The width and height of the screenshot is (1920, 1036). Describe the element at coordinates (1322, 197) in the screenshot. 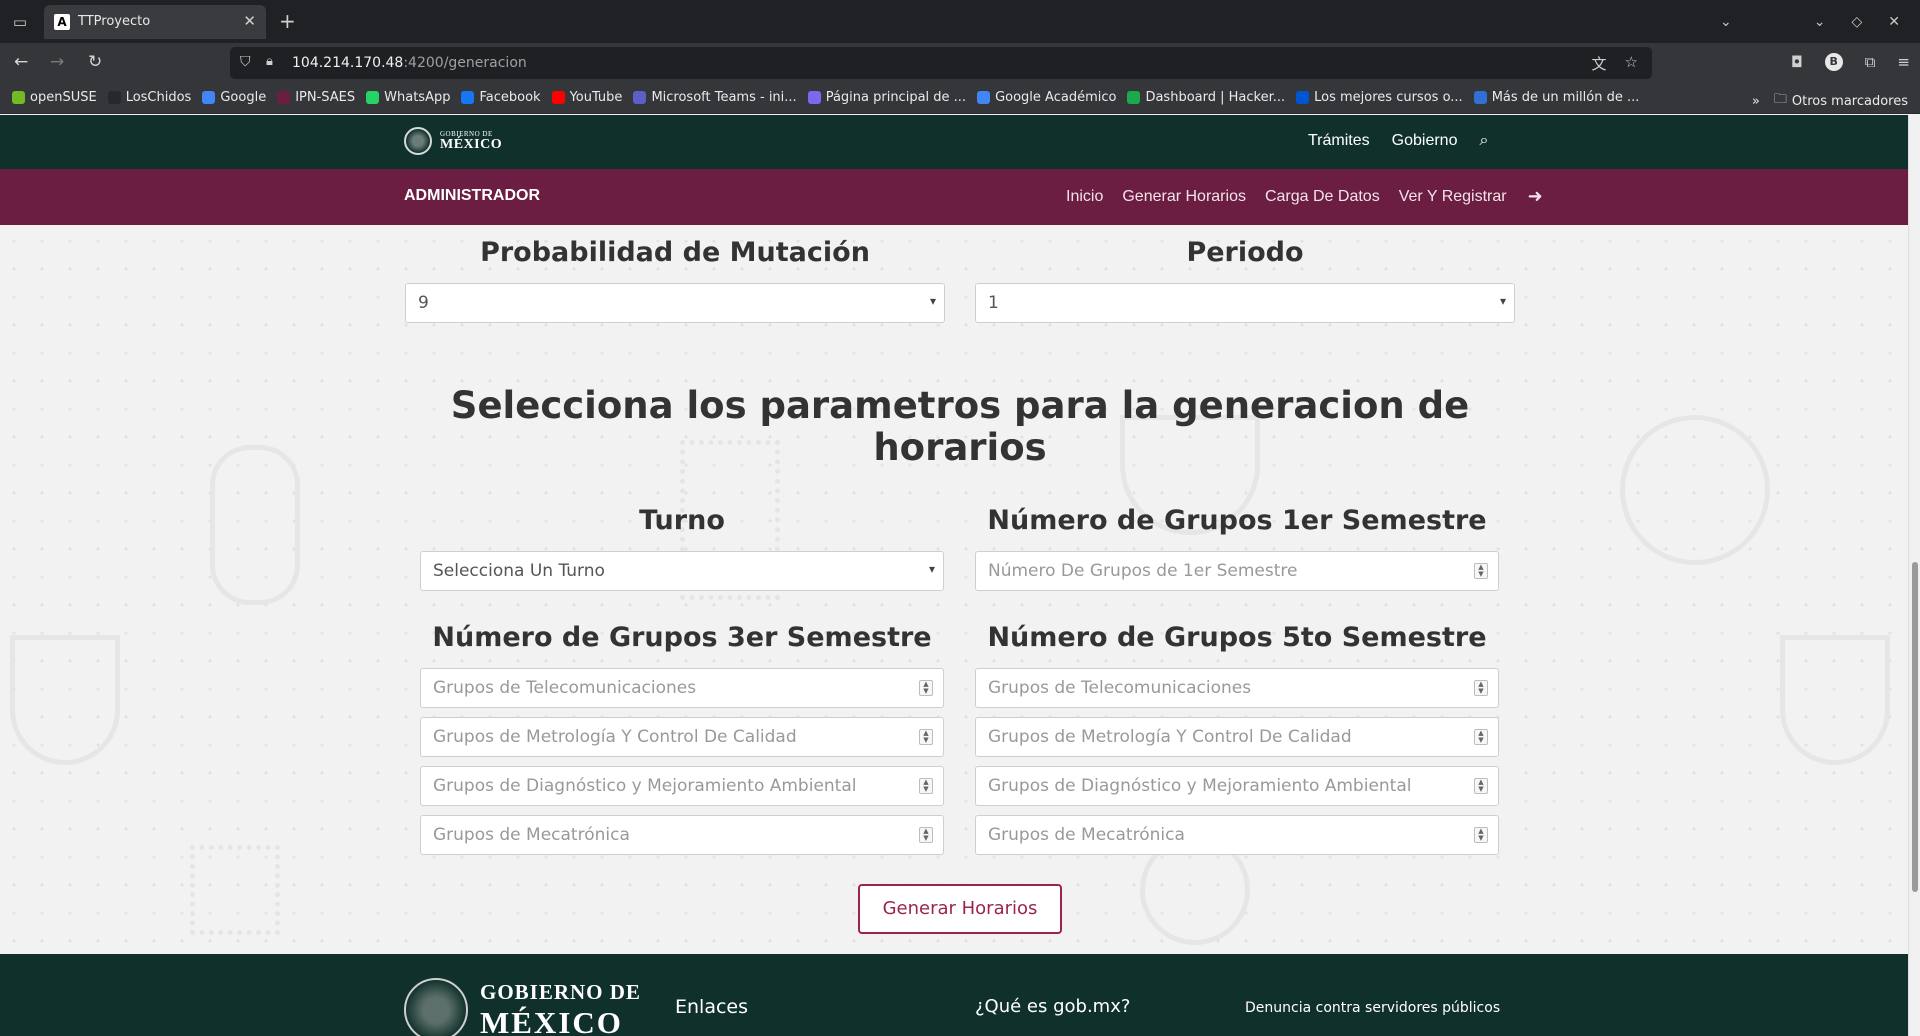

I see `nav-carga-datos: Carga De Datos` at that location.